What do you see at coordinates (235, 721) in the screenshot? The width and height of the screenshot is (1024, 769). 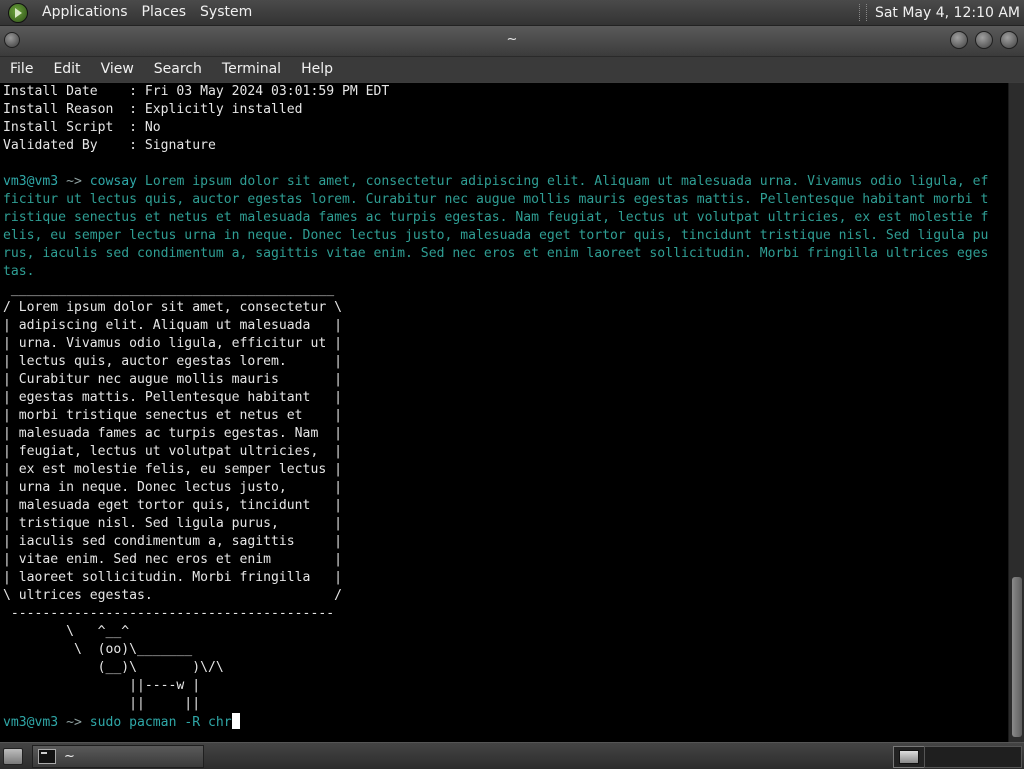 I see `text-cursor` at bounding box center [235, 721].